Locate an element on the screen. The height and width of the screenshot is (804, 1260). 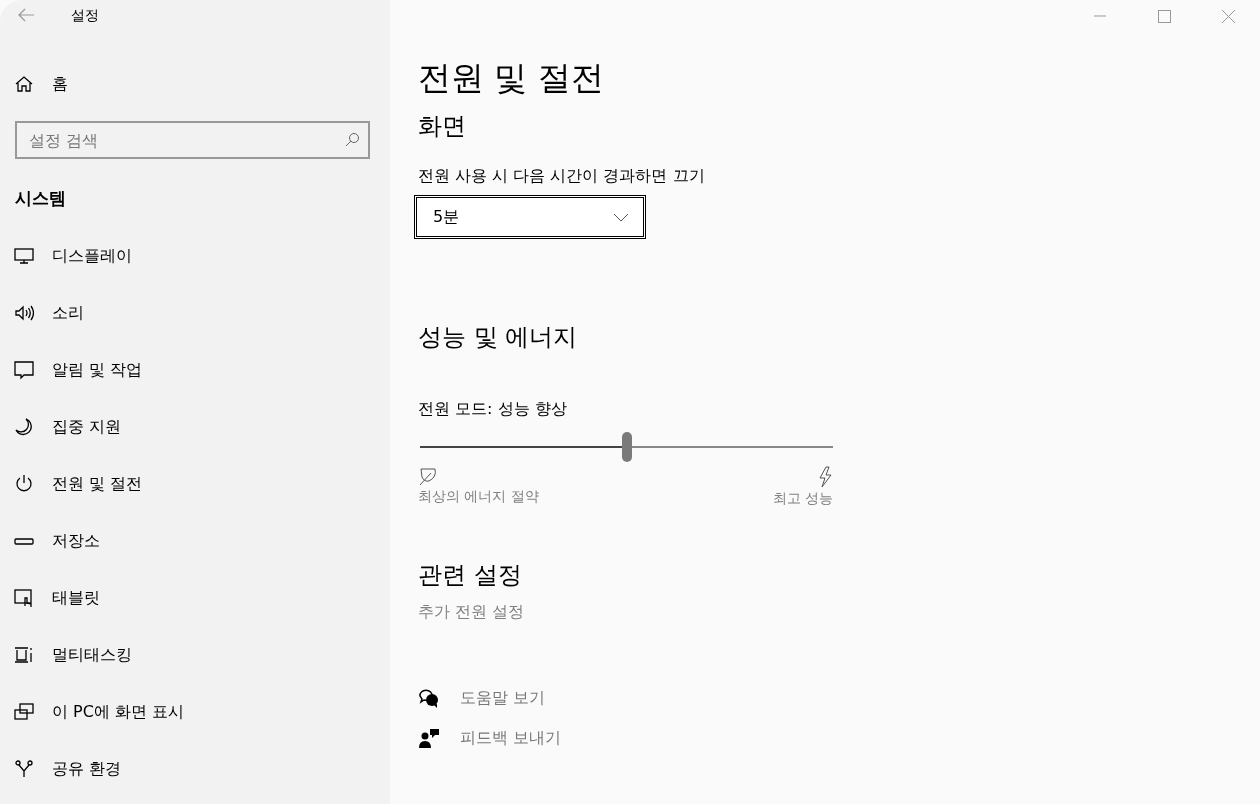
home-item: 홈 is located at coordinates (195, 83).